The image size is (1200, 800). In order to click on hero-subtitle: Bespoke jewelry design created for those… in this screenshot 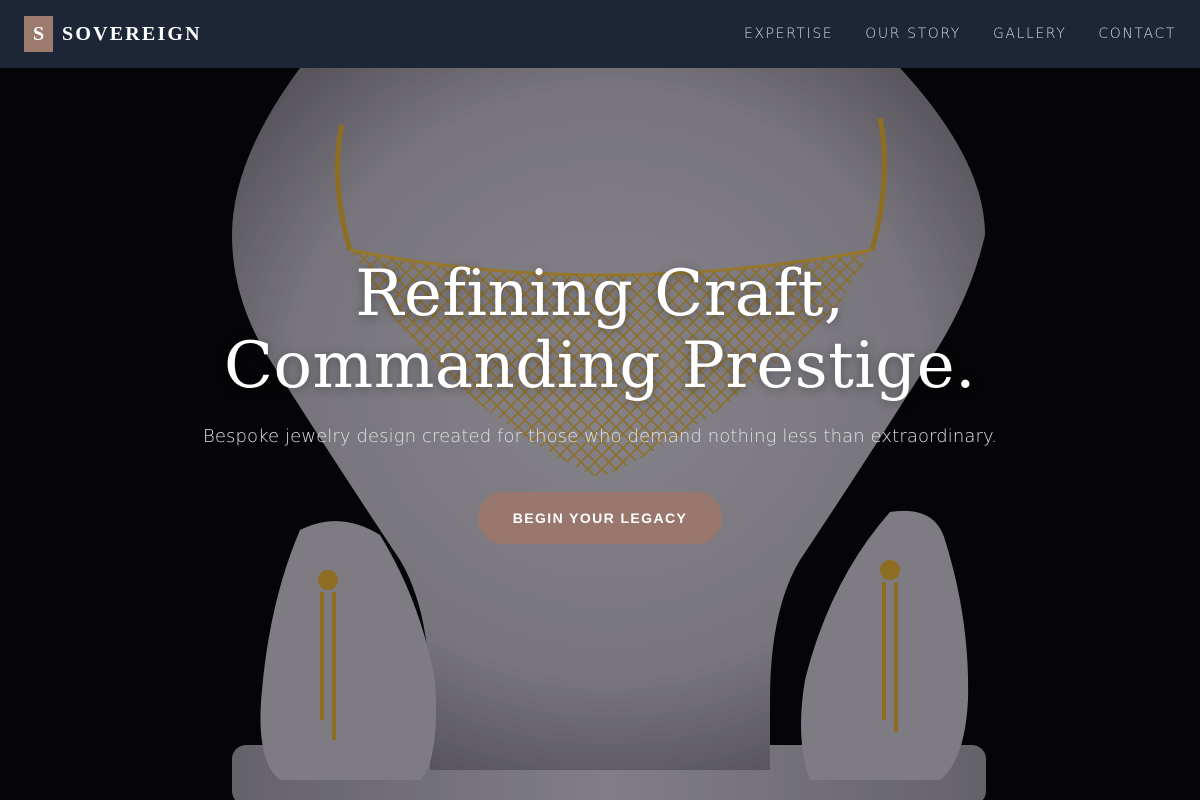, I will do `click(600, 436)`.